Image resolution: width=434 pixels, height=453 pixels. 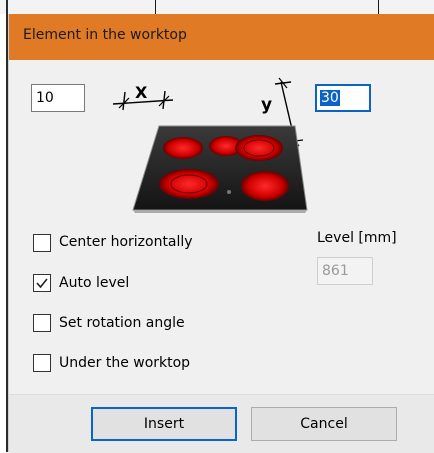 I want to click on y-offset-input: 30, so click(x=343, y=98).